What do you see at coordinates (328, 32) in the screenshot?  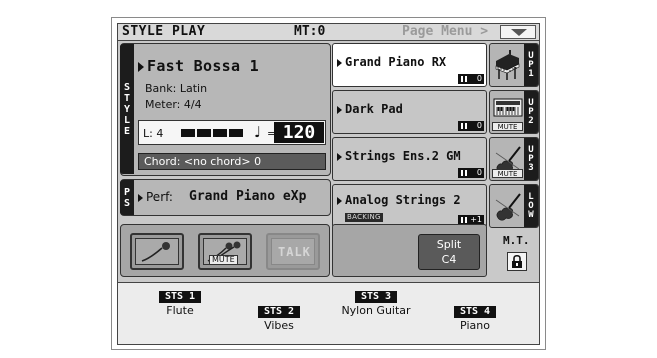 I see `title-bar: STYLE PLAY MT:0 Page Menu >` at bounding box center [328, 32].